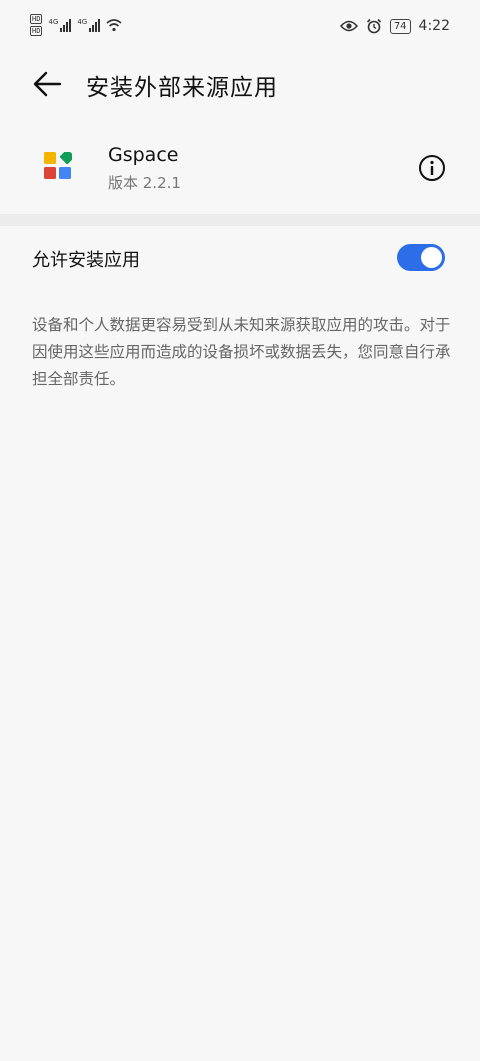  I want to click on allow-install-label: 允许安装应用, so click(86, 260).